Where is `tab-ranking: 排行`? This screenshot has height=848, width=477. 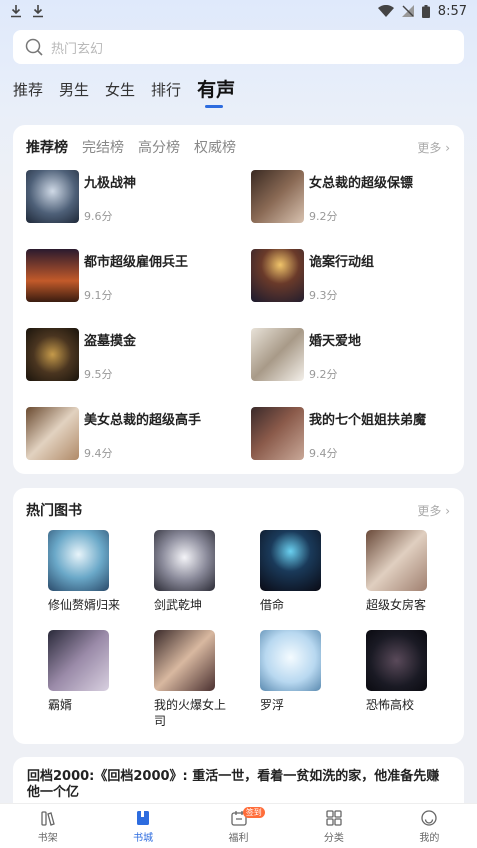
tab-ranking: 排行 is located at coordinates (166, 90).